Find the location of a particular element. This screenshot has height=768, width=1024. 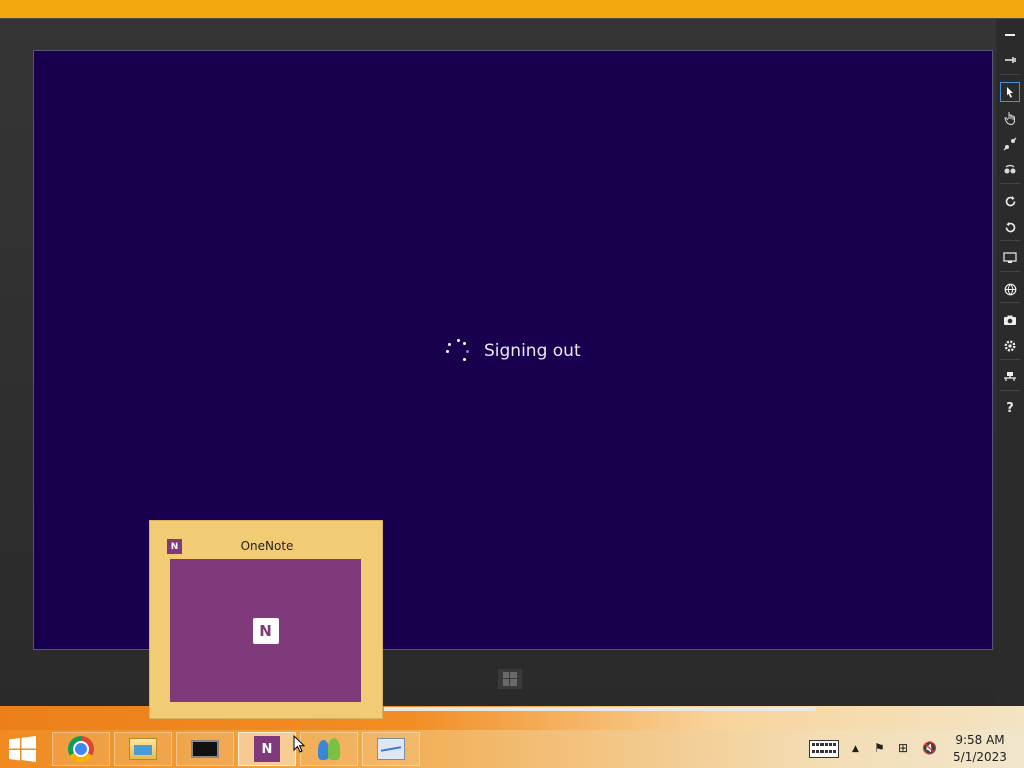

signing-out-text: Signing out is located at coordinates (532, 351).